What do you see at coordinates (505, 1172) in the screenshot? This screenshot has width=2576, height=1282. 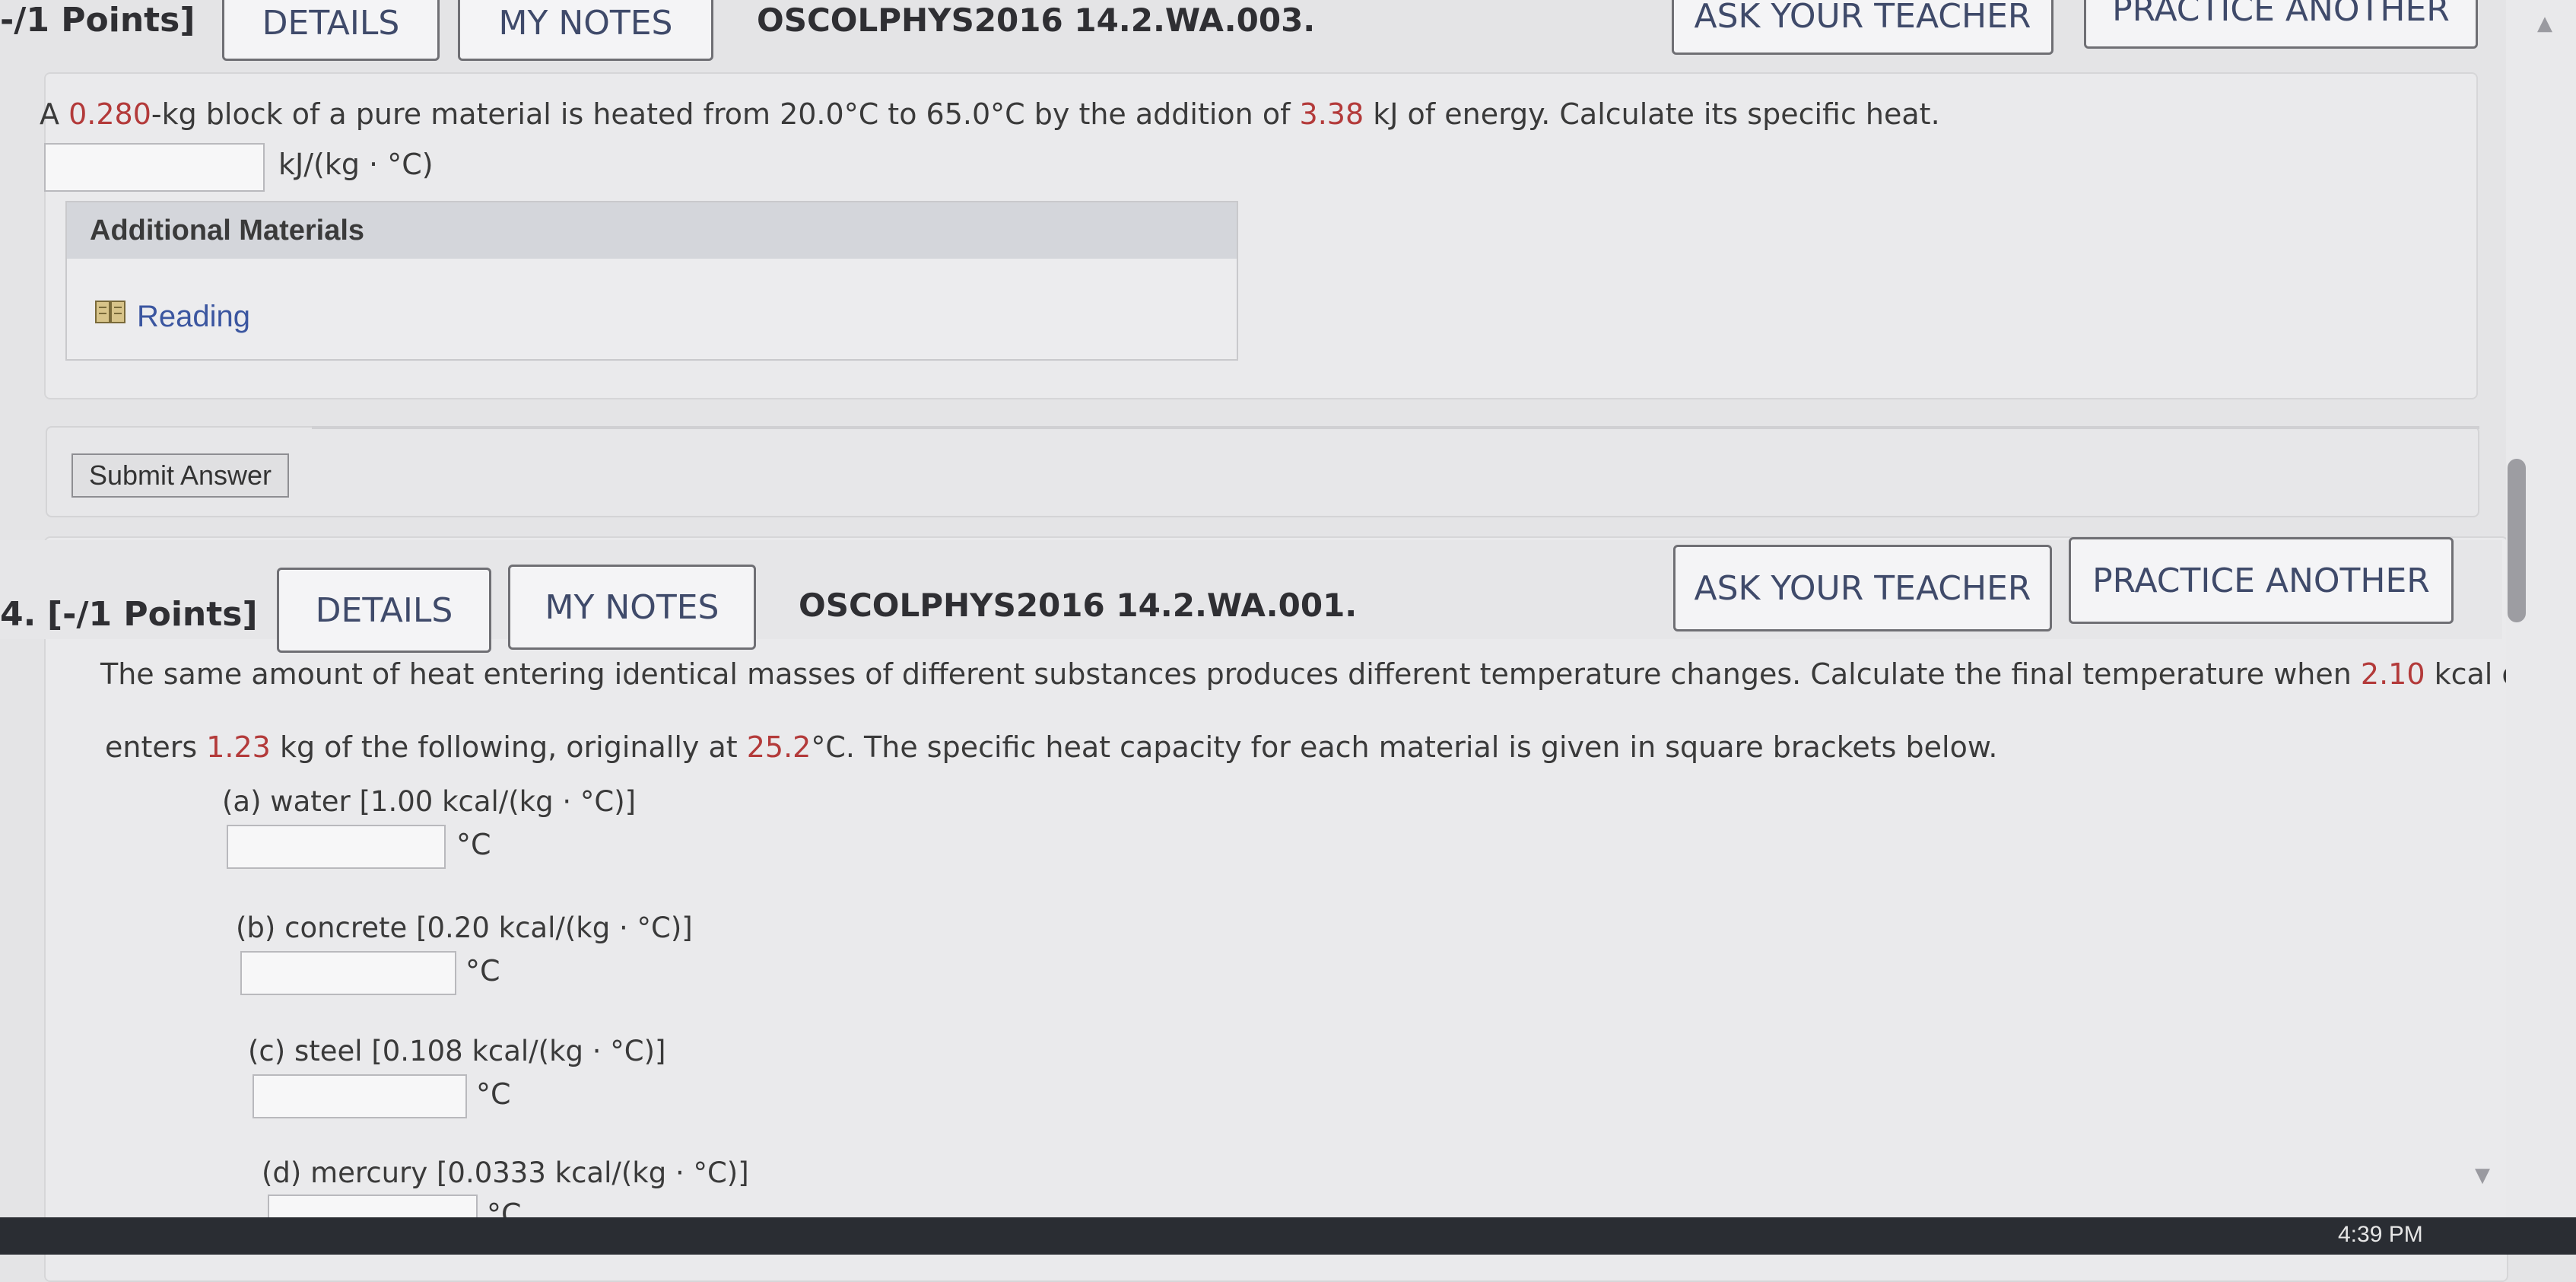 I see `part-d-label: (d) mercury [0.0333 kcal/(kg · °C)]` at bounding box center [505, 1172].